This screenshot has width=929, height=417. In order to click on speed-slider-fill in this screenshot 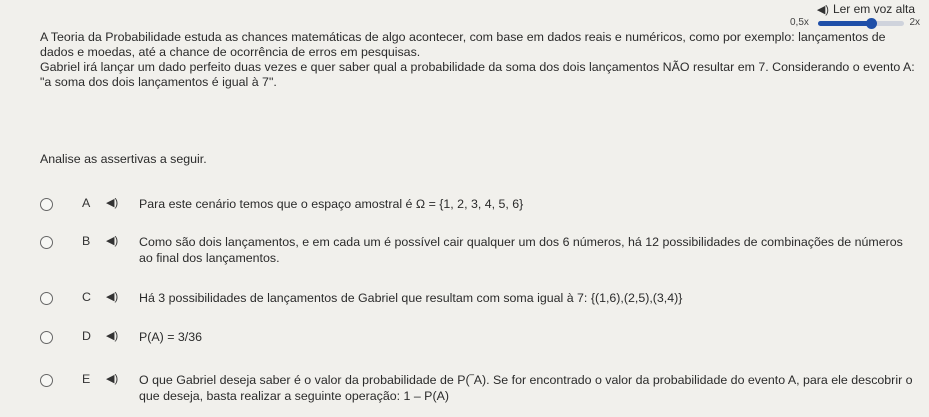, I will do `click(845, 23)`.